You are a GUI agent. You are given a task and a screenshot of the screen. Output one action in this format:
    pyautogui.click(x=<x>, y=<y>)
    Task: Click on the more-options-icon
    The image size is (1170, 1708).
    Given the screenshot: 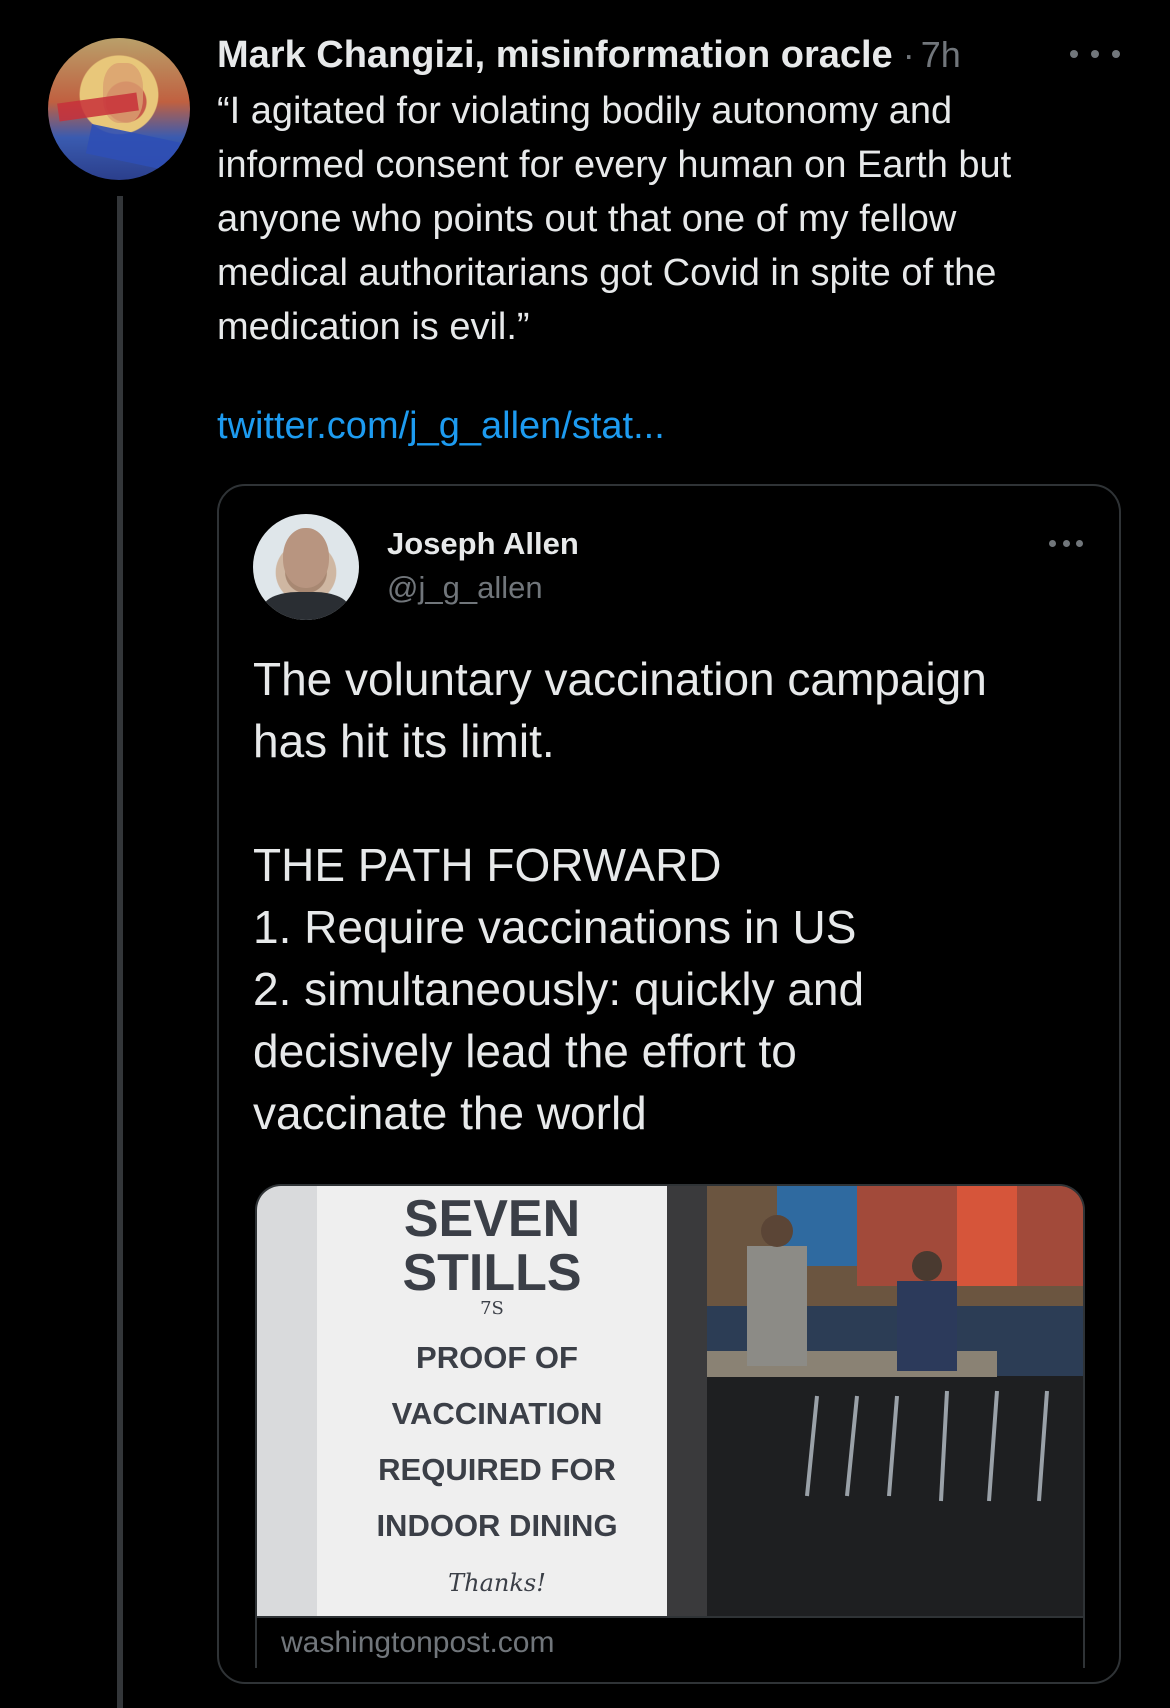 What is the action you would take?
    pyautogui.click(x=1095, y=54)
    